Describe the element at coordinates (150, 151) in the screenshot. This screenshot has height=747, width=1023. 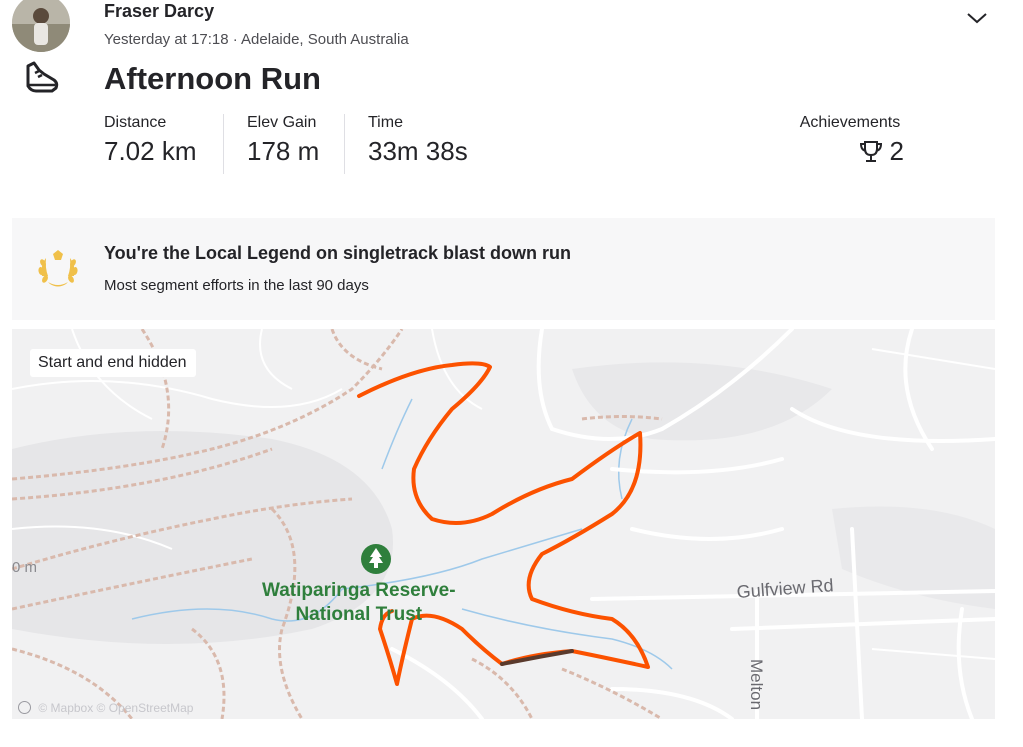
I see `stat-value: 7.02 km` at that location.